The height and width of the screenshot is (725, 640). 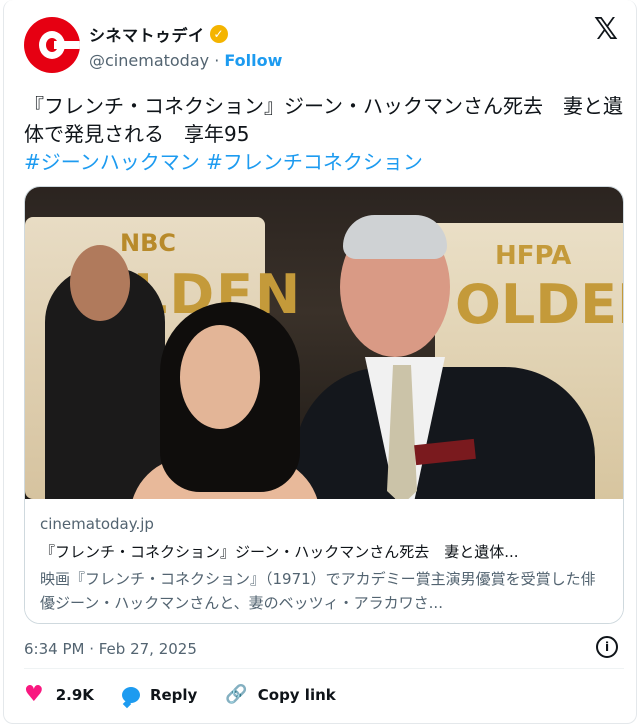 What do you see at coordinates (149, 60) in the screenshot?
I see `account-handle: @cinematoday` at bounding box center [149, 60].